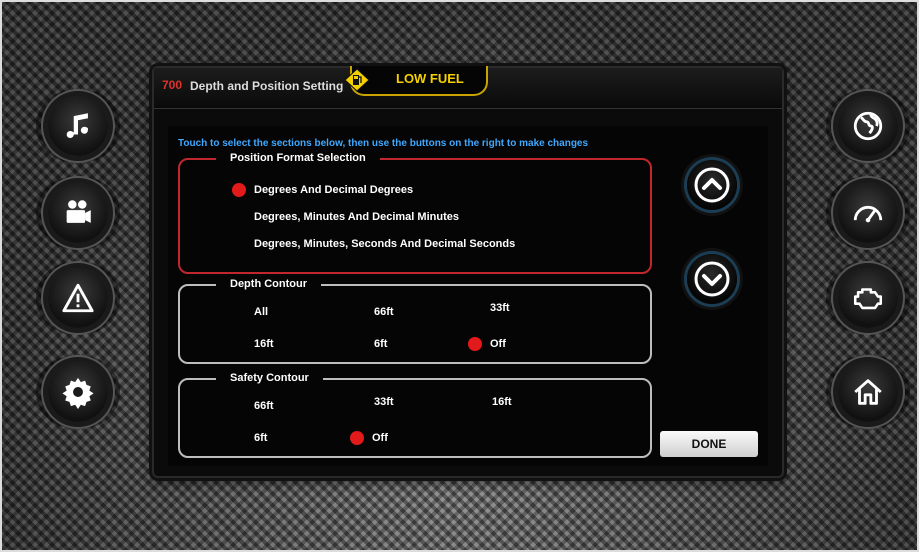  I want to click on music-icon, so click(77, 126).